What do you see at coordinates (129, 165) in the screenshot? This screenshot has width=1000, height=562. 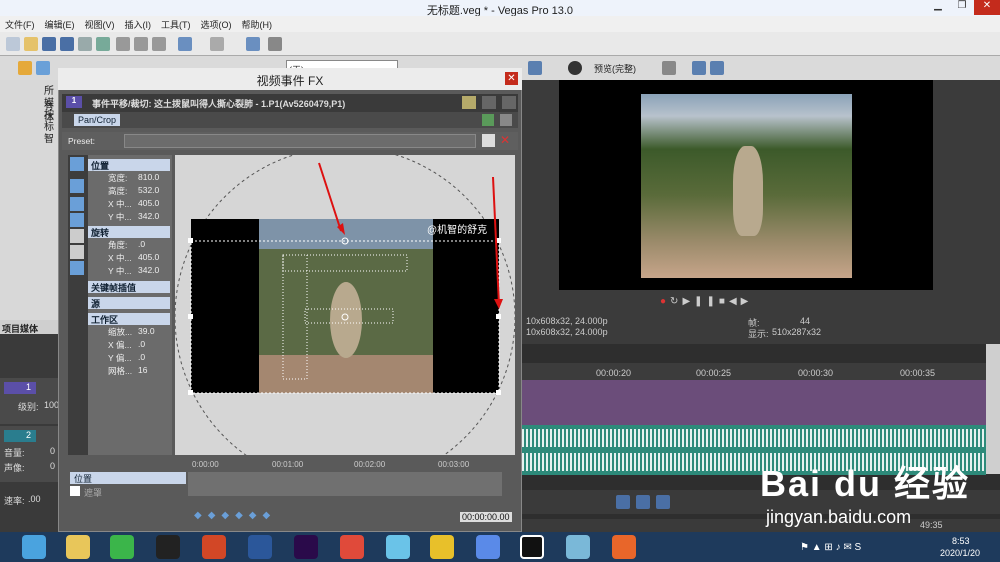 I see `section-position: 位置` at bounding box center [129, 165].